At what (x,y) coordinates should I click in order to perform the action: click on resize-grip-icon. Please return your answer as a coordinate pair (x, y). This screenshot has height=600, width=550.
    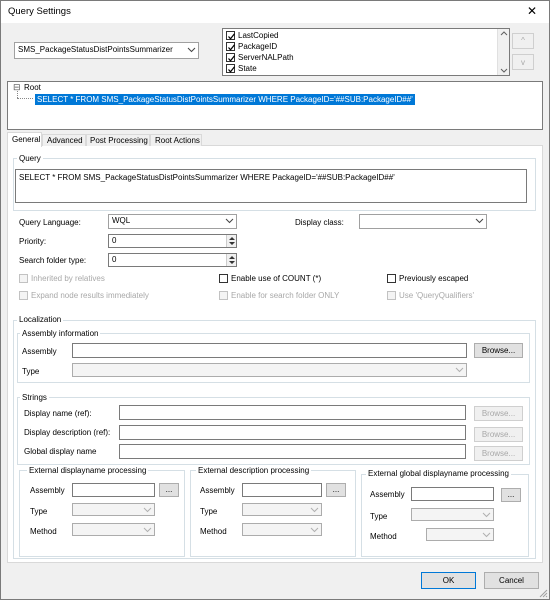
    Looking at the image, I should click on (543, 593).